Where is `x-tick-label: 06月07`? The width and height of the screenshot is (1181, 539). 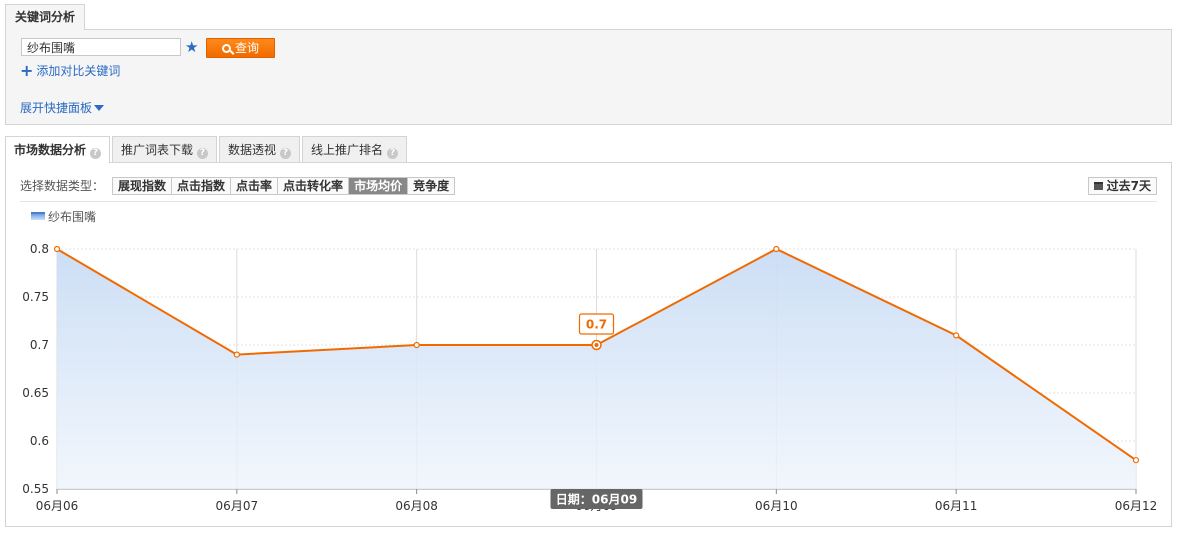
x-tick-label: 06月07 is located at coordinates (237, 506).